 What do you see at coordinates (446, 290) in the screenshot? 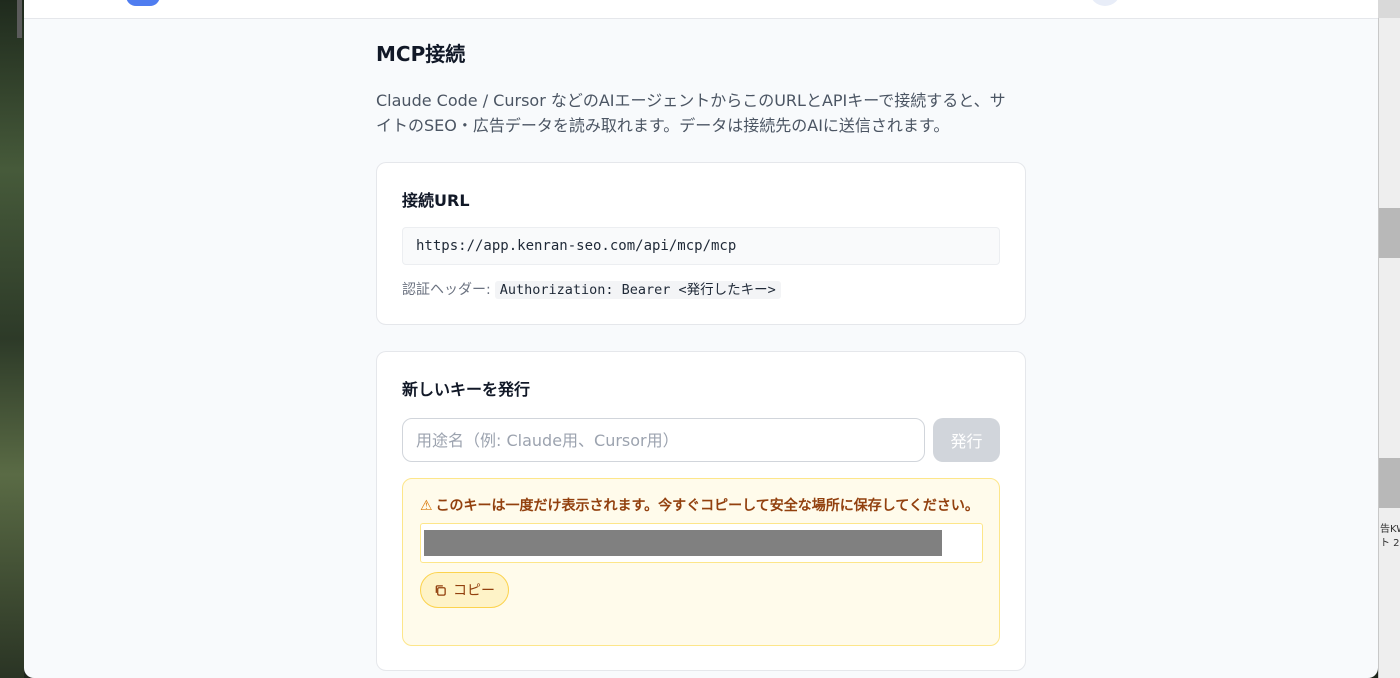
I see `auth-header-label: 認証ヘッダー:` at bounding box center [446, 290].